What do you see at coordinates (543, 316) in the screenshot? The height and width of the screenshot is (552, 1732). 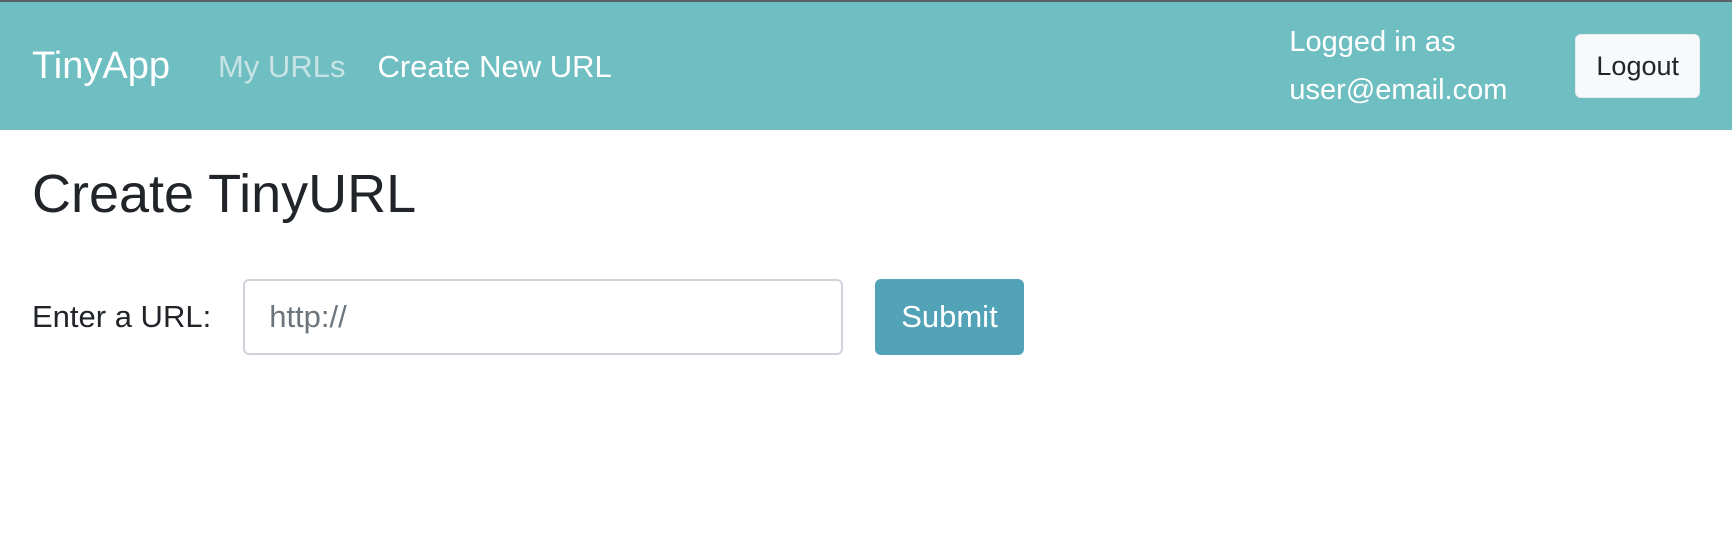 I see `url-input` at bounding box center [543, 316].